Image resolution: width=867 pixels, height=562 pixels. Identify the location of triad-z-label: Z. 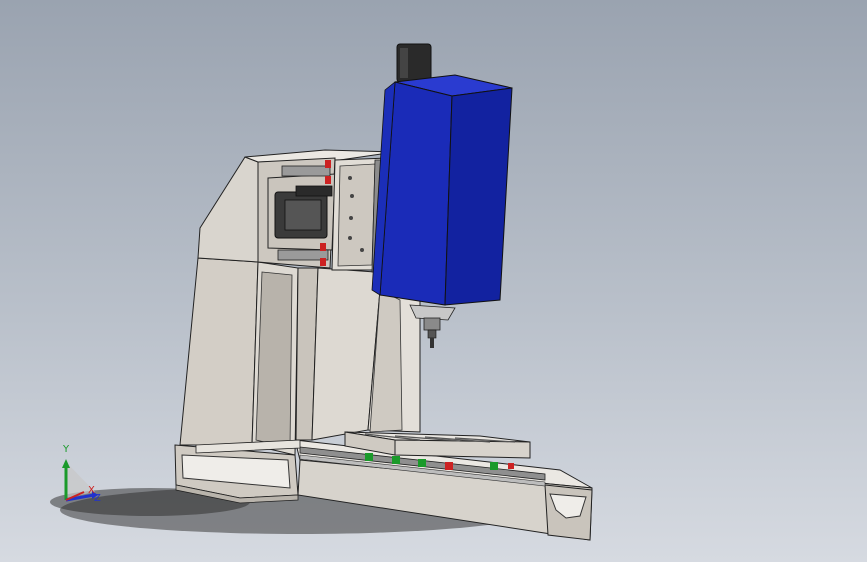
(97, 498).